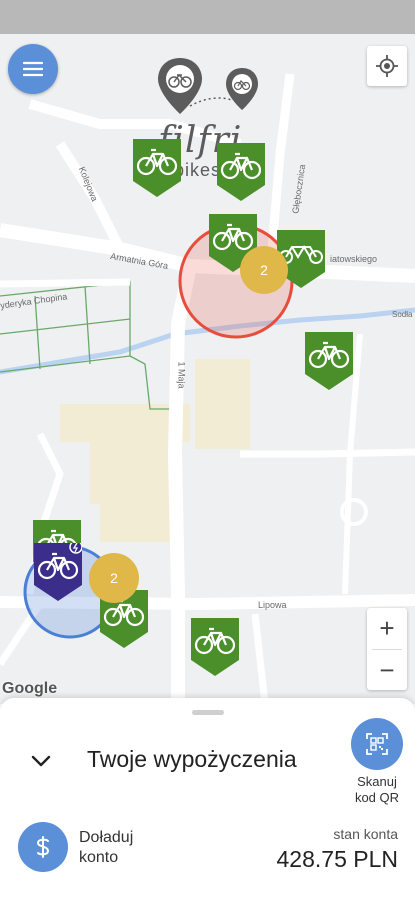  I want to click on chevron-down-icon, so click(41, 761).